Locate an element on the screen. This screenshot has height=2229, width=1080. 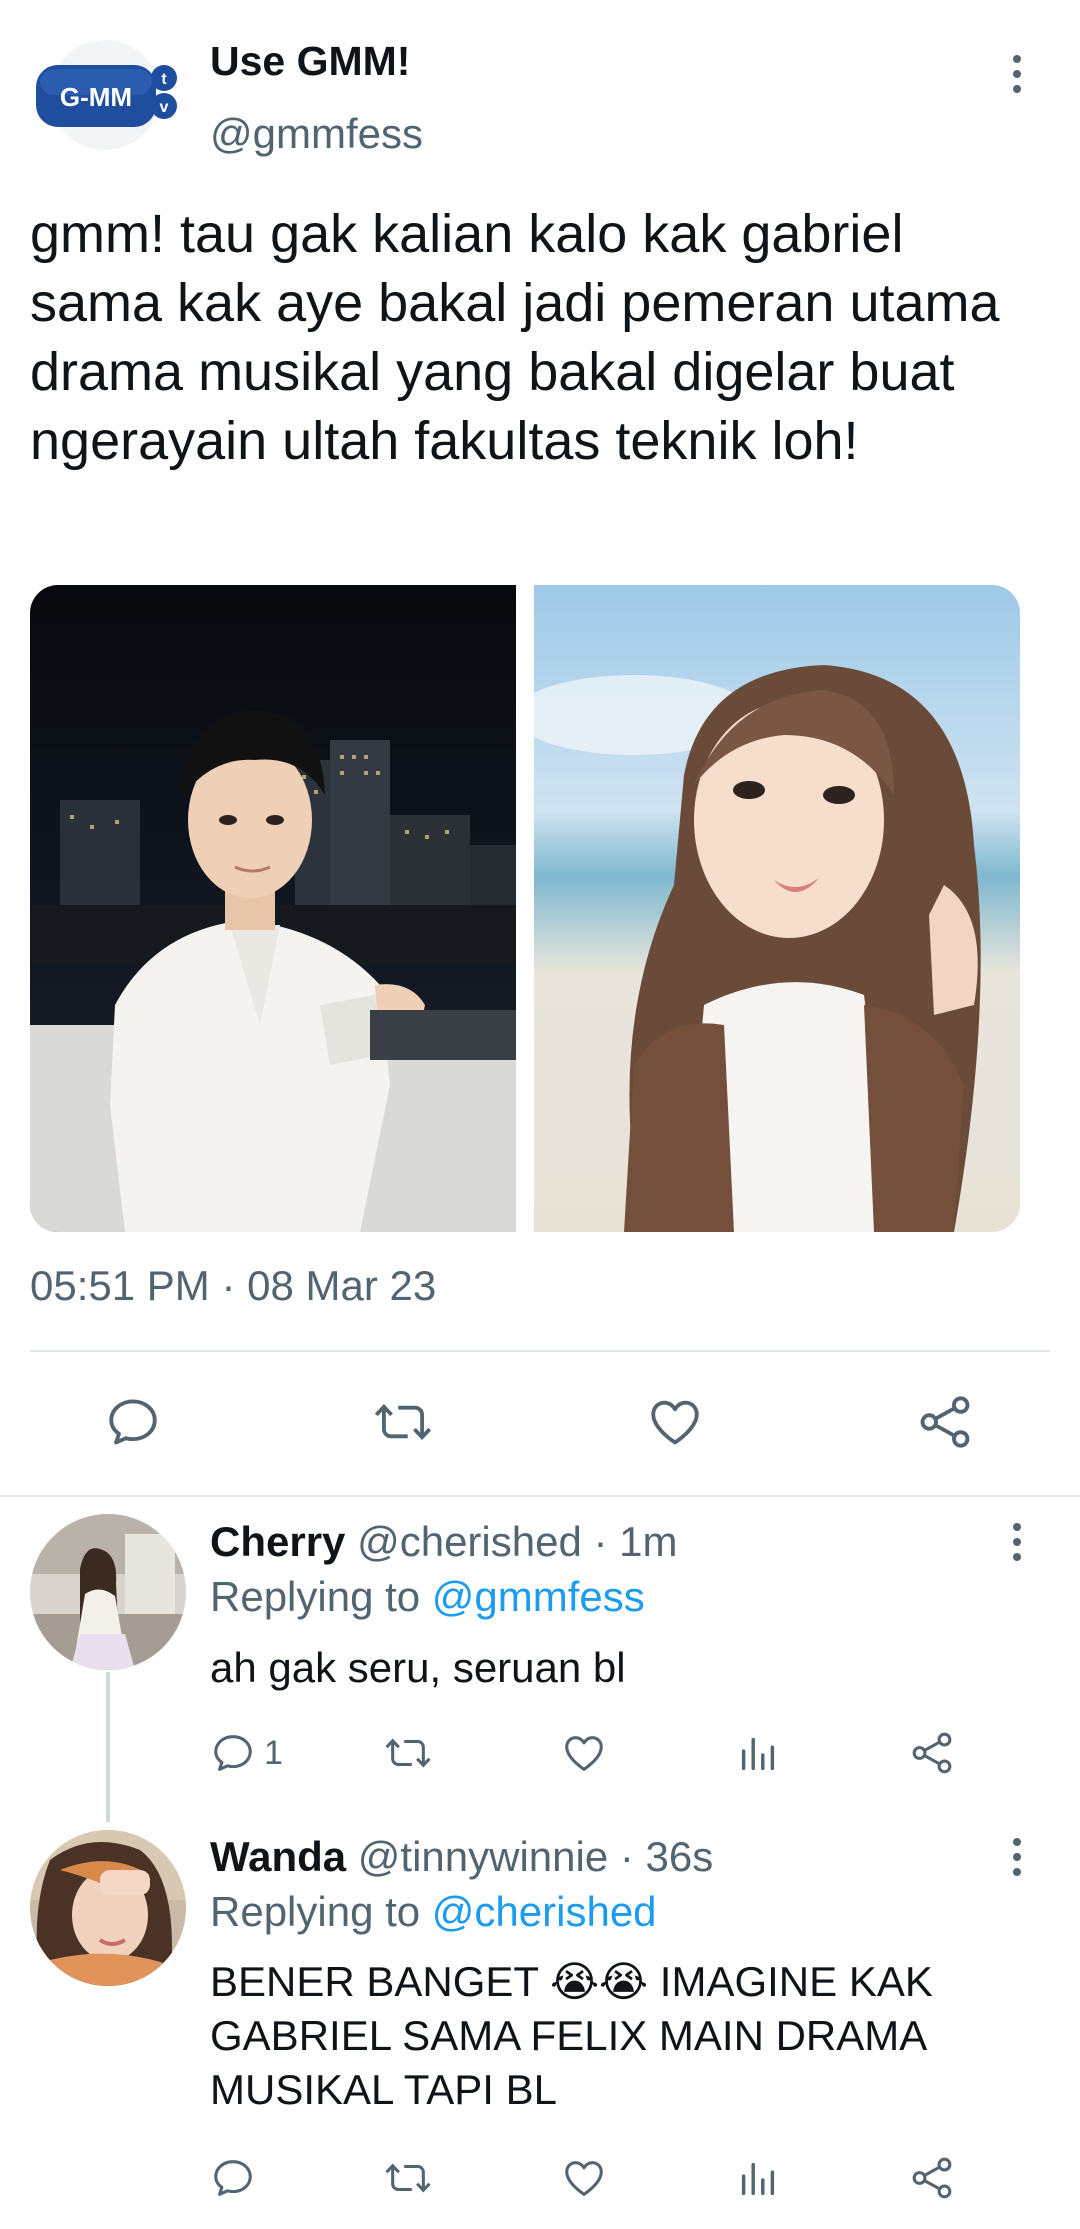
svg-text: t is located at coordinates (164, 79).